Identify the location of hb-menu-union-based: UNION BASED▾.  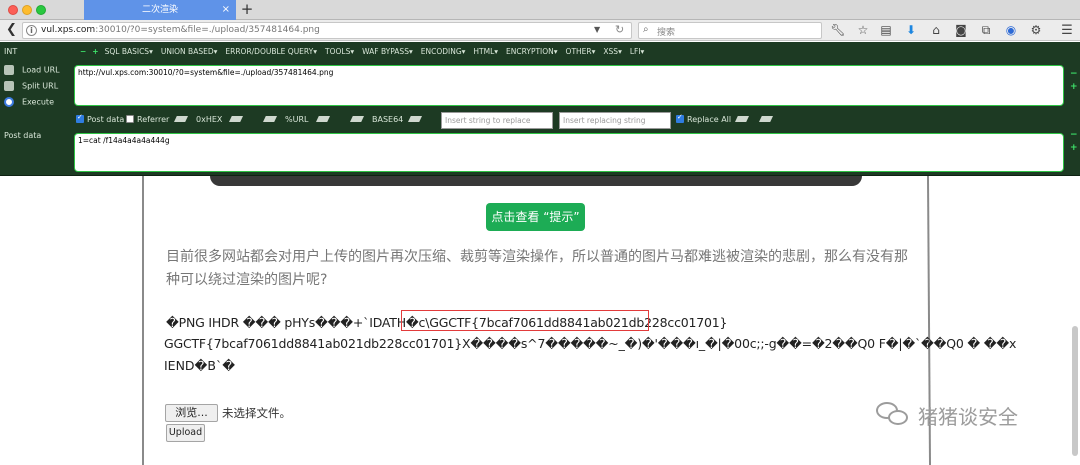
(189, 51).